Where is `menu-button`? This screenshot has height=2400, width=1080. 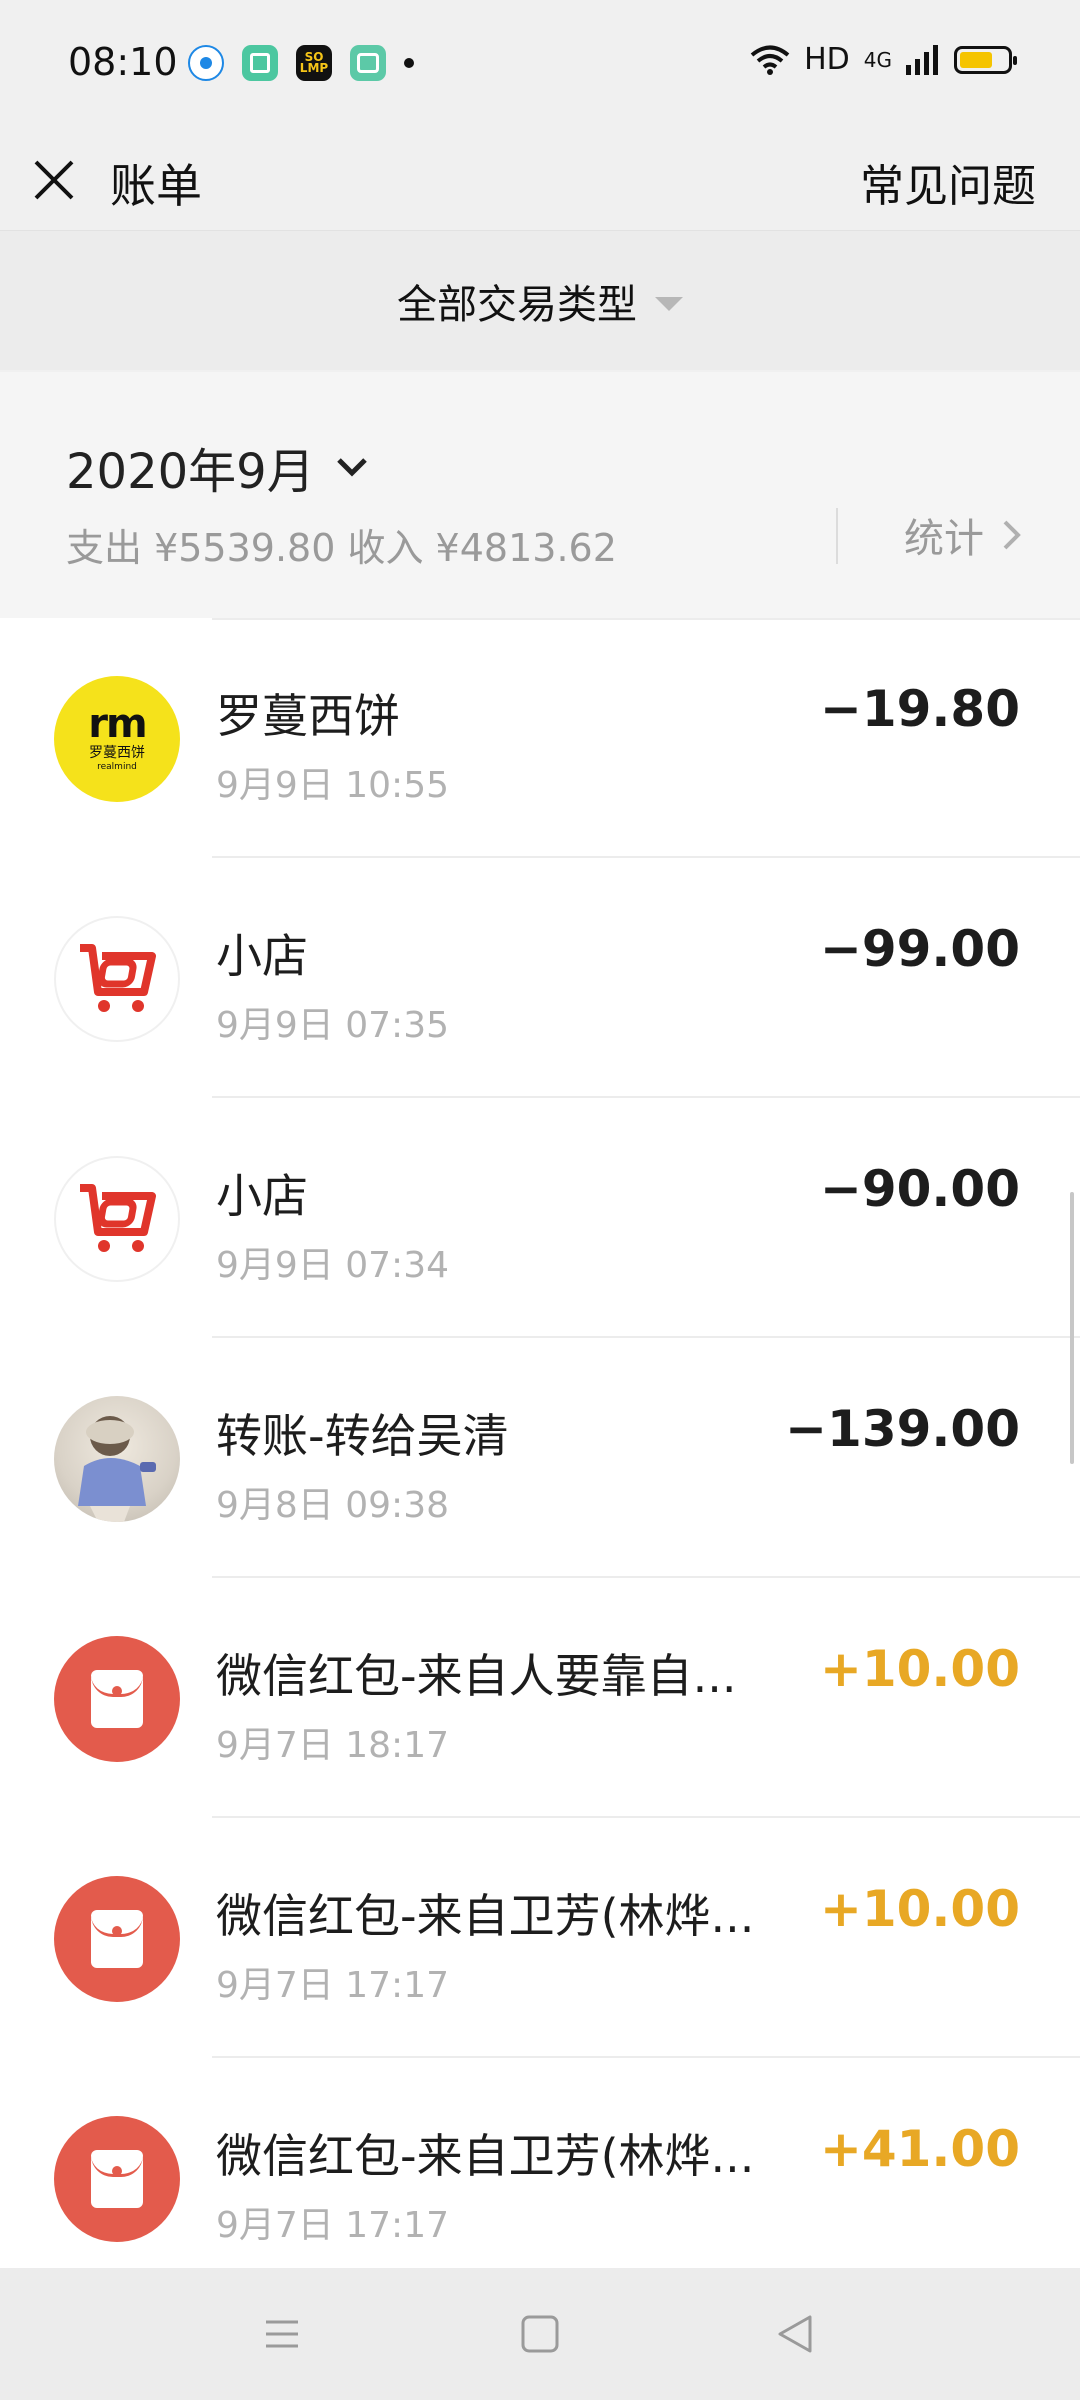
menu-button is located at coordinates (282, 2334).